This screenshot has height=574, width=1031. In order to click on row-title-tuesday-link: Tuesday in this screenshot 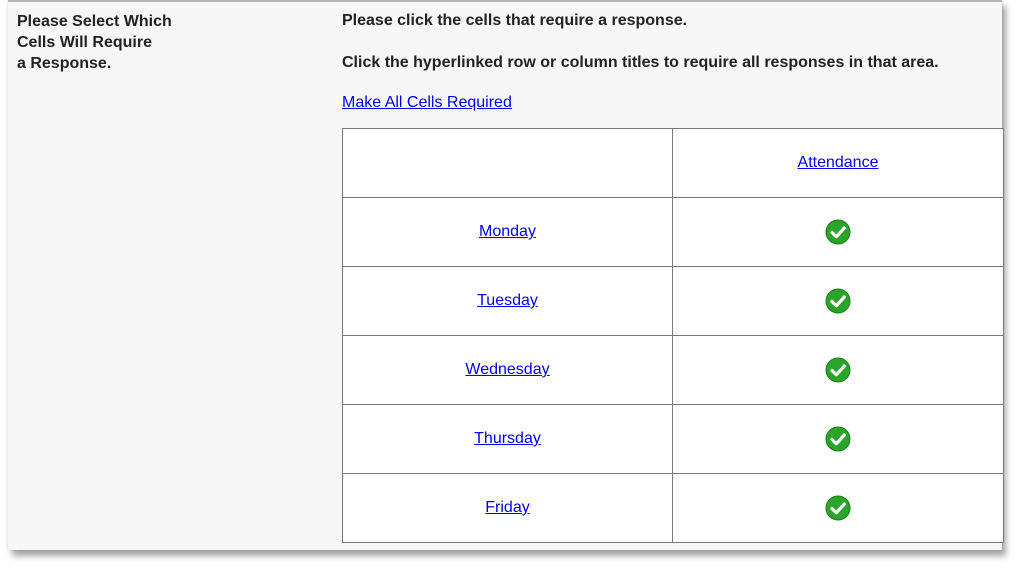, I will do `click(507, 300)`.